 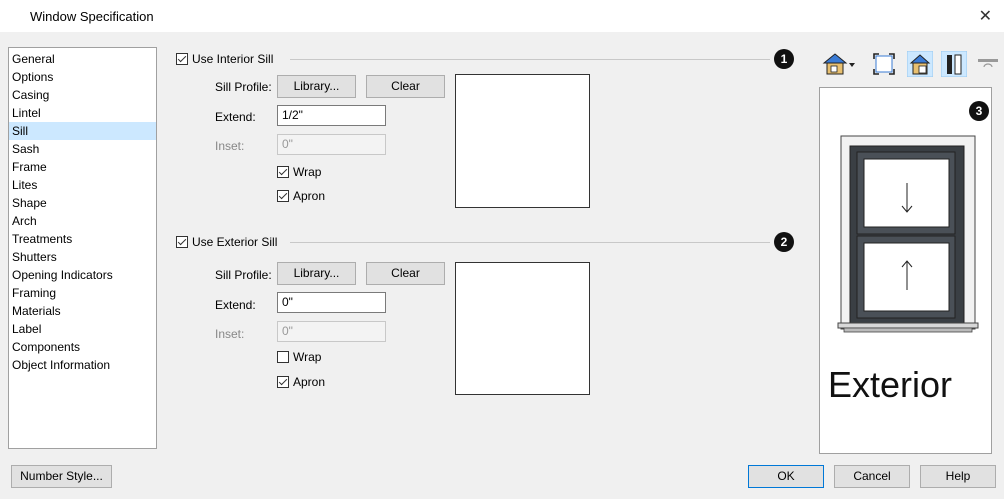 What do you see at coordinates (82, 221) in the screenshot?
I see `nav-item-arch: Arch` at bounding box center [82, 221].